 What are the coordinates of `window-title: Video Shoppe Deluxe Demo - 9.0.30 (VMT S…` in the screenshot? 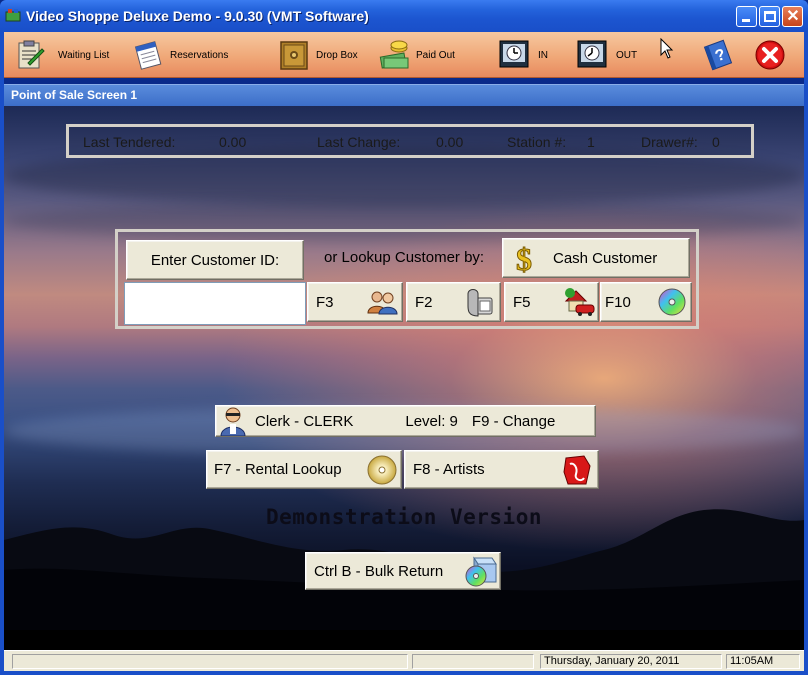 It's located at (197, 16).